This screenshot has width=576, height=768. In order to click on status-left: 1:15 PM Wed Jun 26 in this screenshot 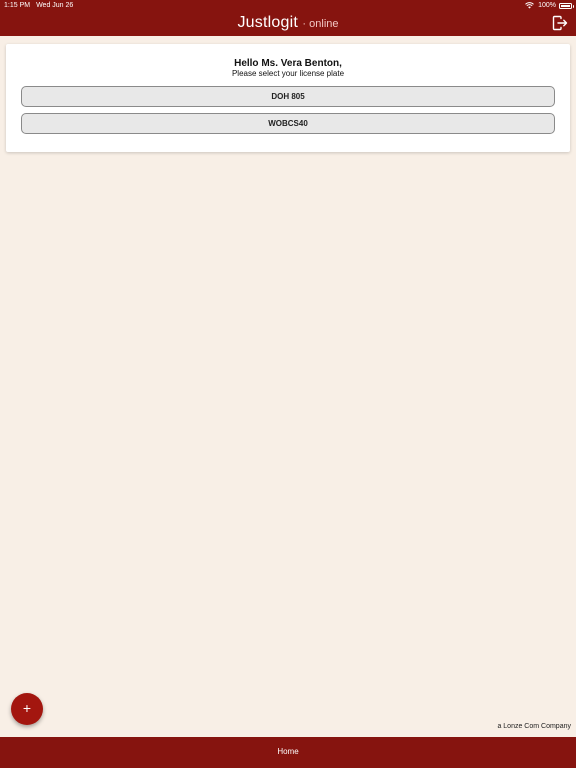, I will do `click(41, 5)`.